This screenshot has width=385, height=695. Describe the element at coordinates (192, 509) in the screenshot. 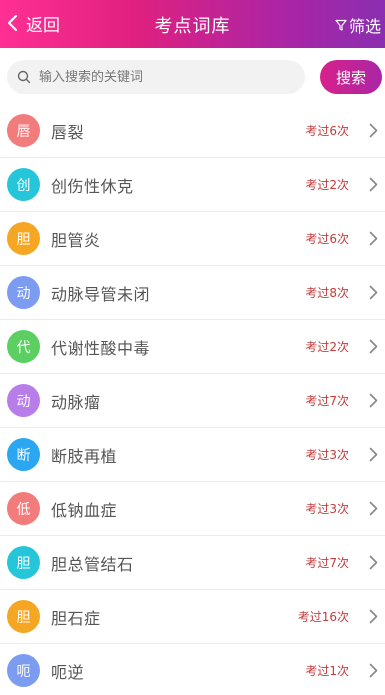

I see `list-item: 低低钠血症 考过3次` at that location.